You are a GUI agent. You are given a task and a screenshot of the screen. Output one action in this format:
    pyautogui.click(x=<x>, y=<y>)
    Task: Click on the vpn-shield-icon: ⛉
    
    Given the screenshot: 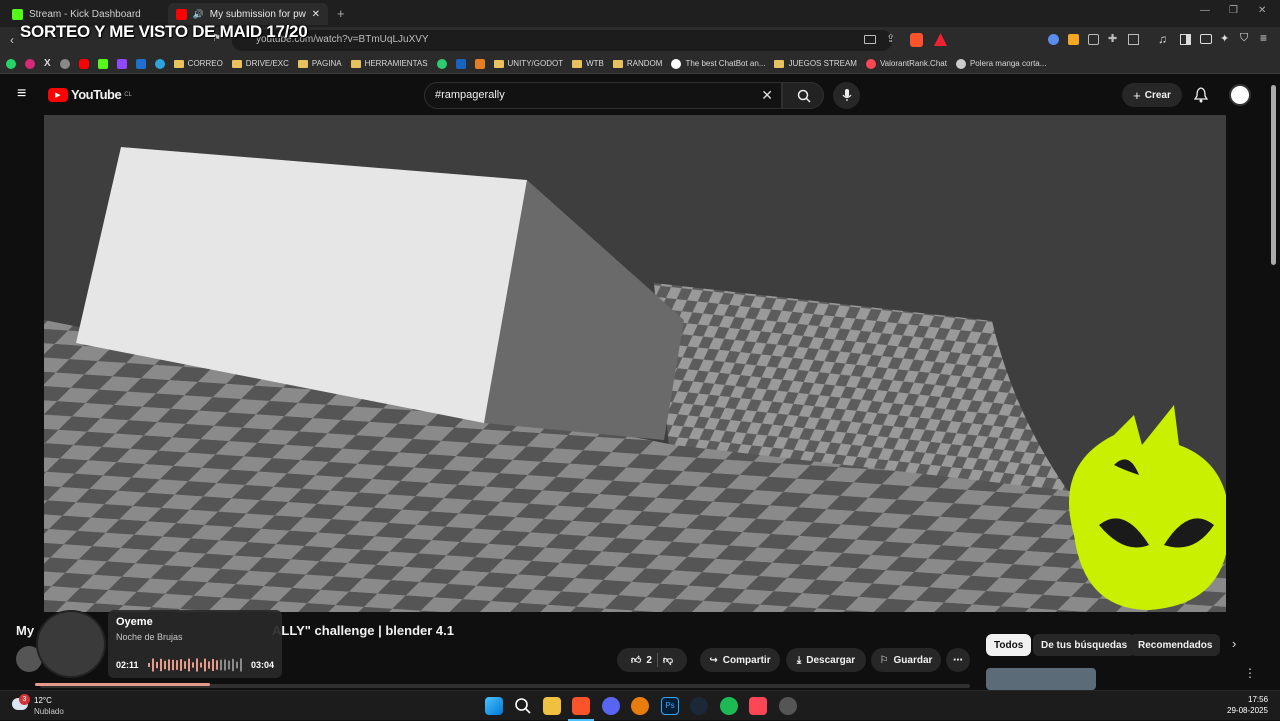 What is the action you would take?
    pyautogui.click(x=1244, y=38)
    